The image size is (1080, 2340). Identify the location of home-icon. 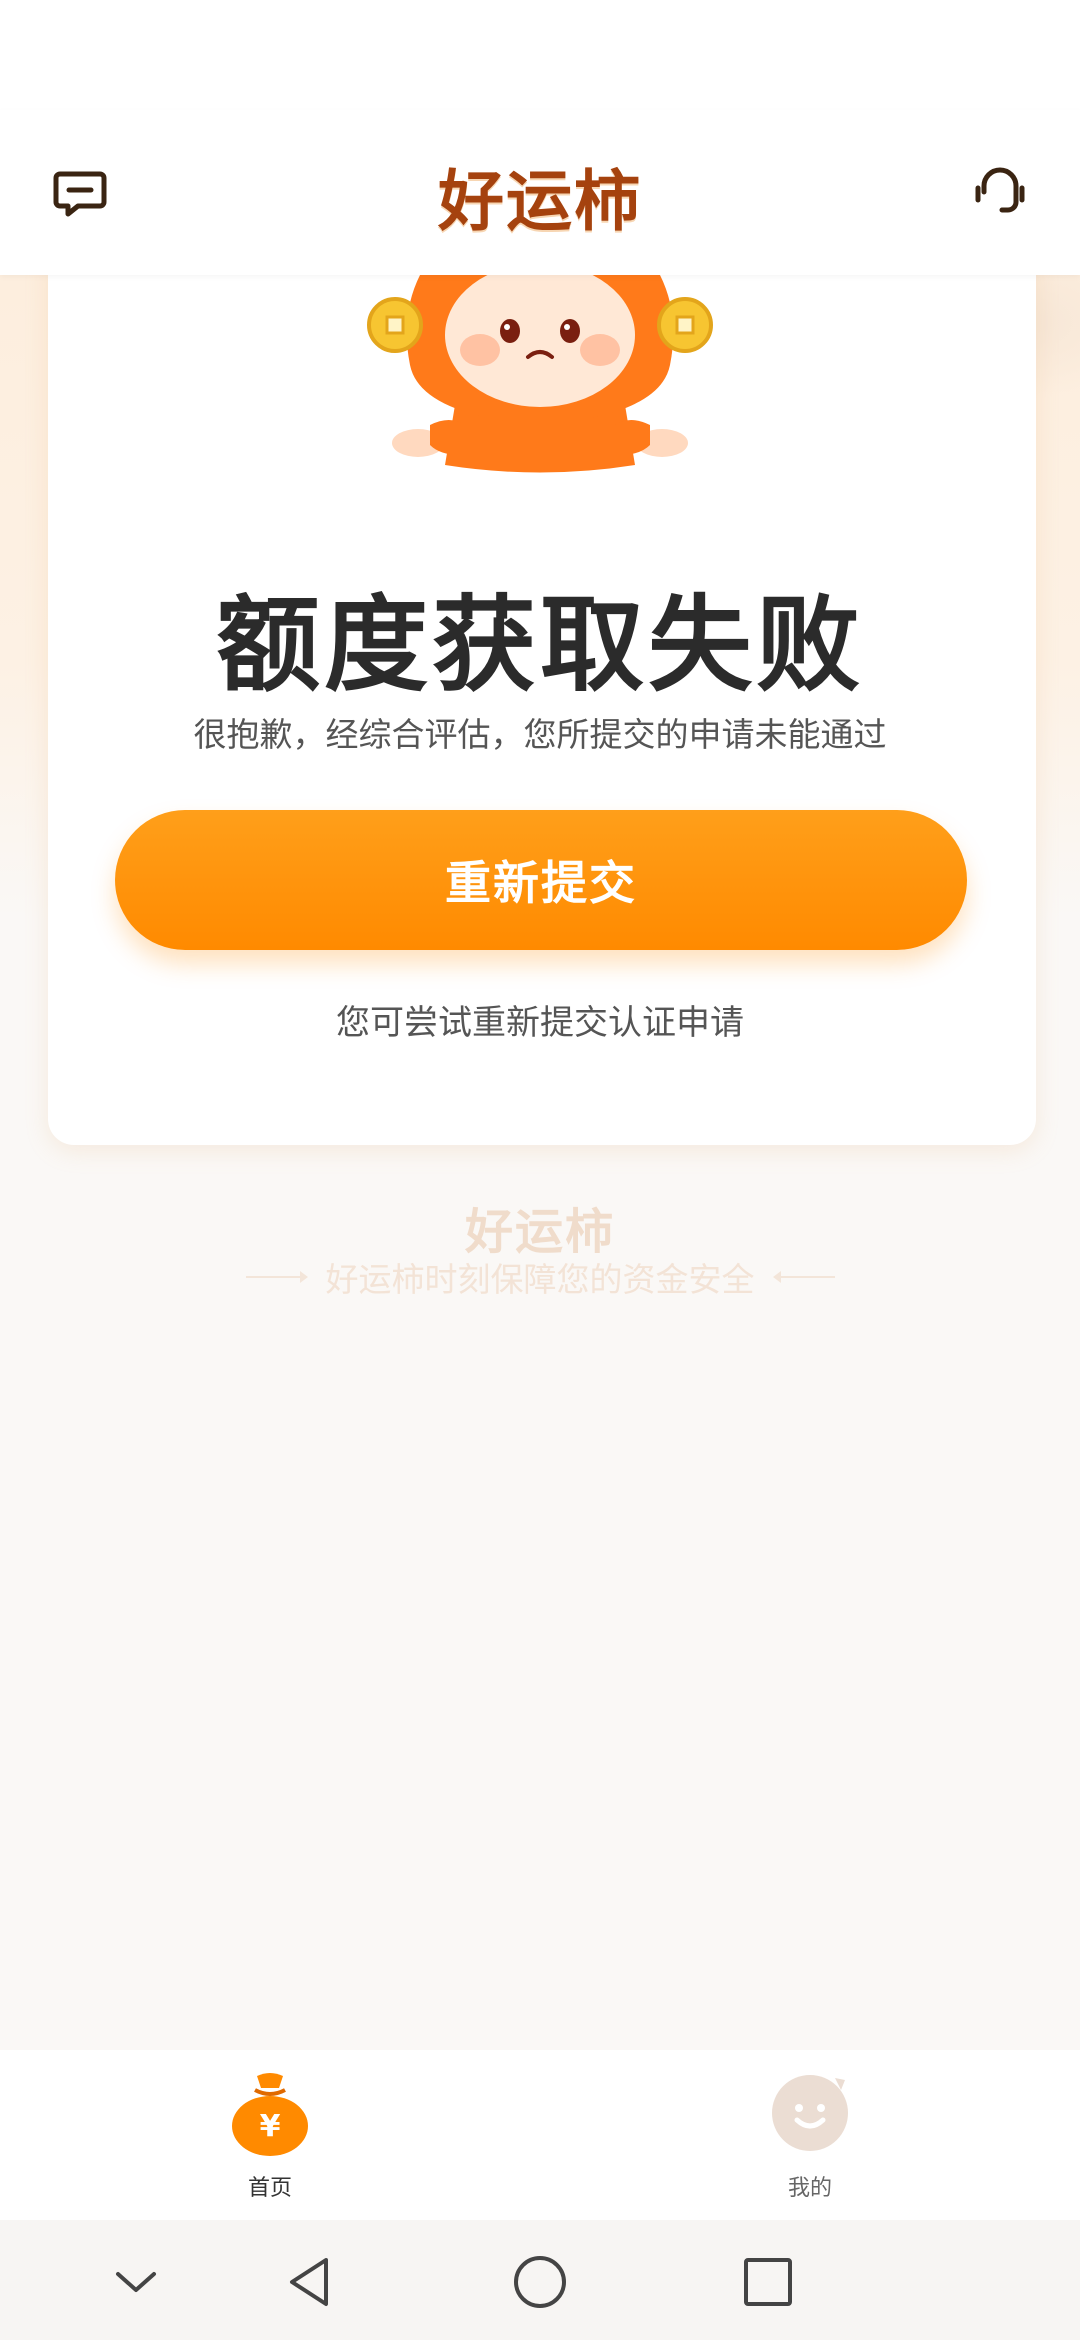
(540, 2282).